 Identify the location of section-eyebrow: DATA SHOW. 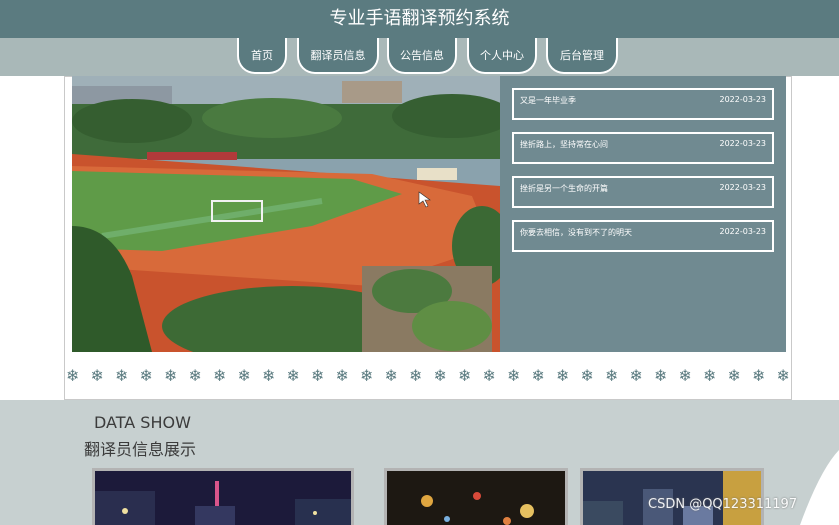
(142, 422).